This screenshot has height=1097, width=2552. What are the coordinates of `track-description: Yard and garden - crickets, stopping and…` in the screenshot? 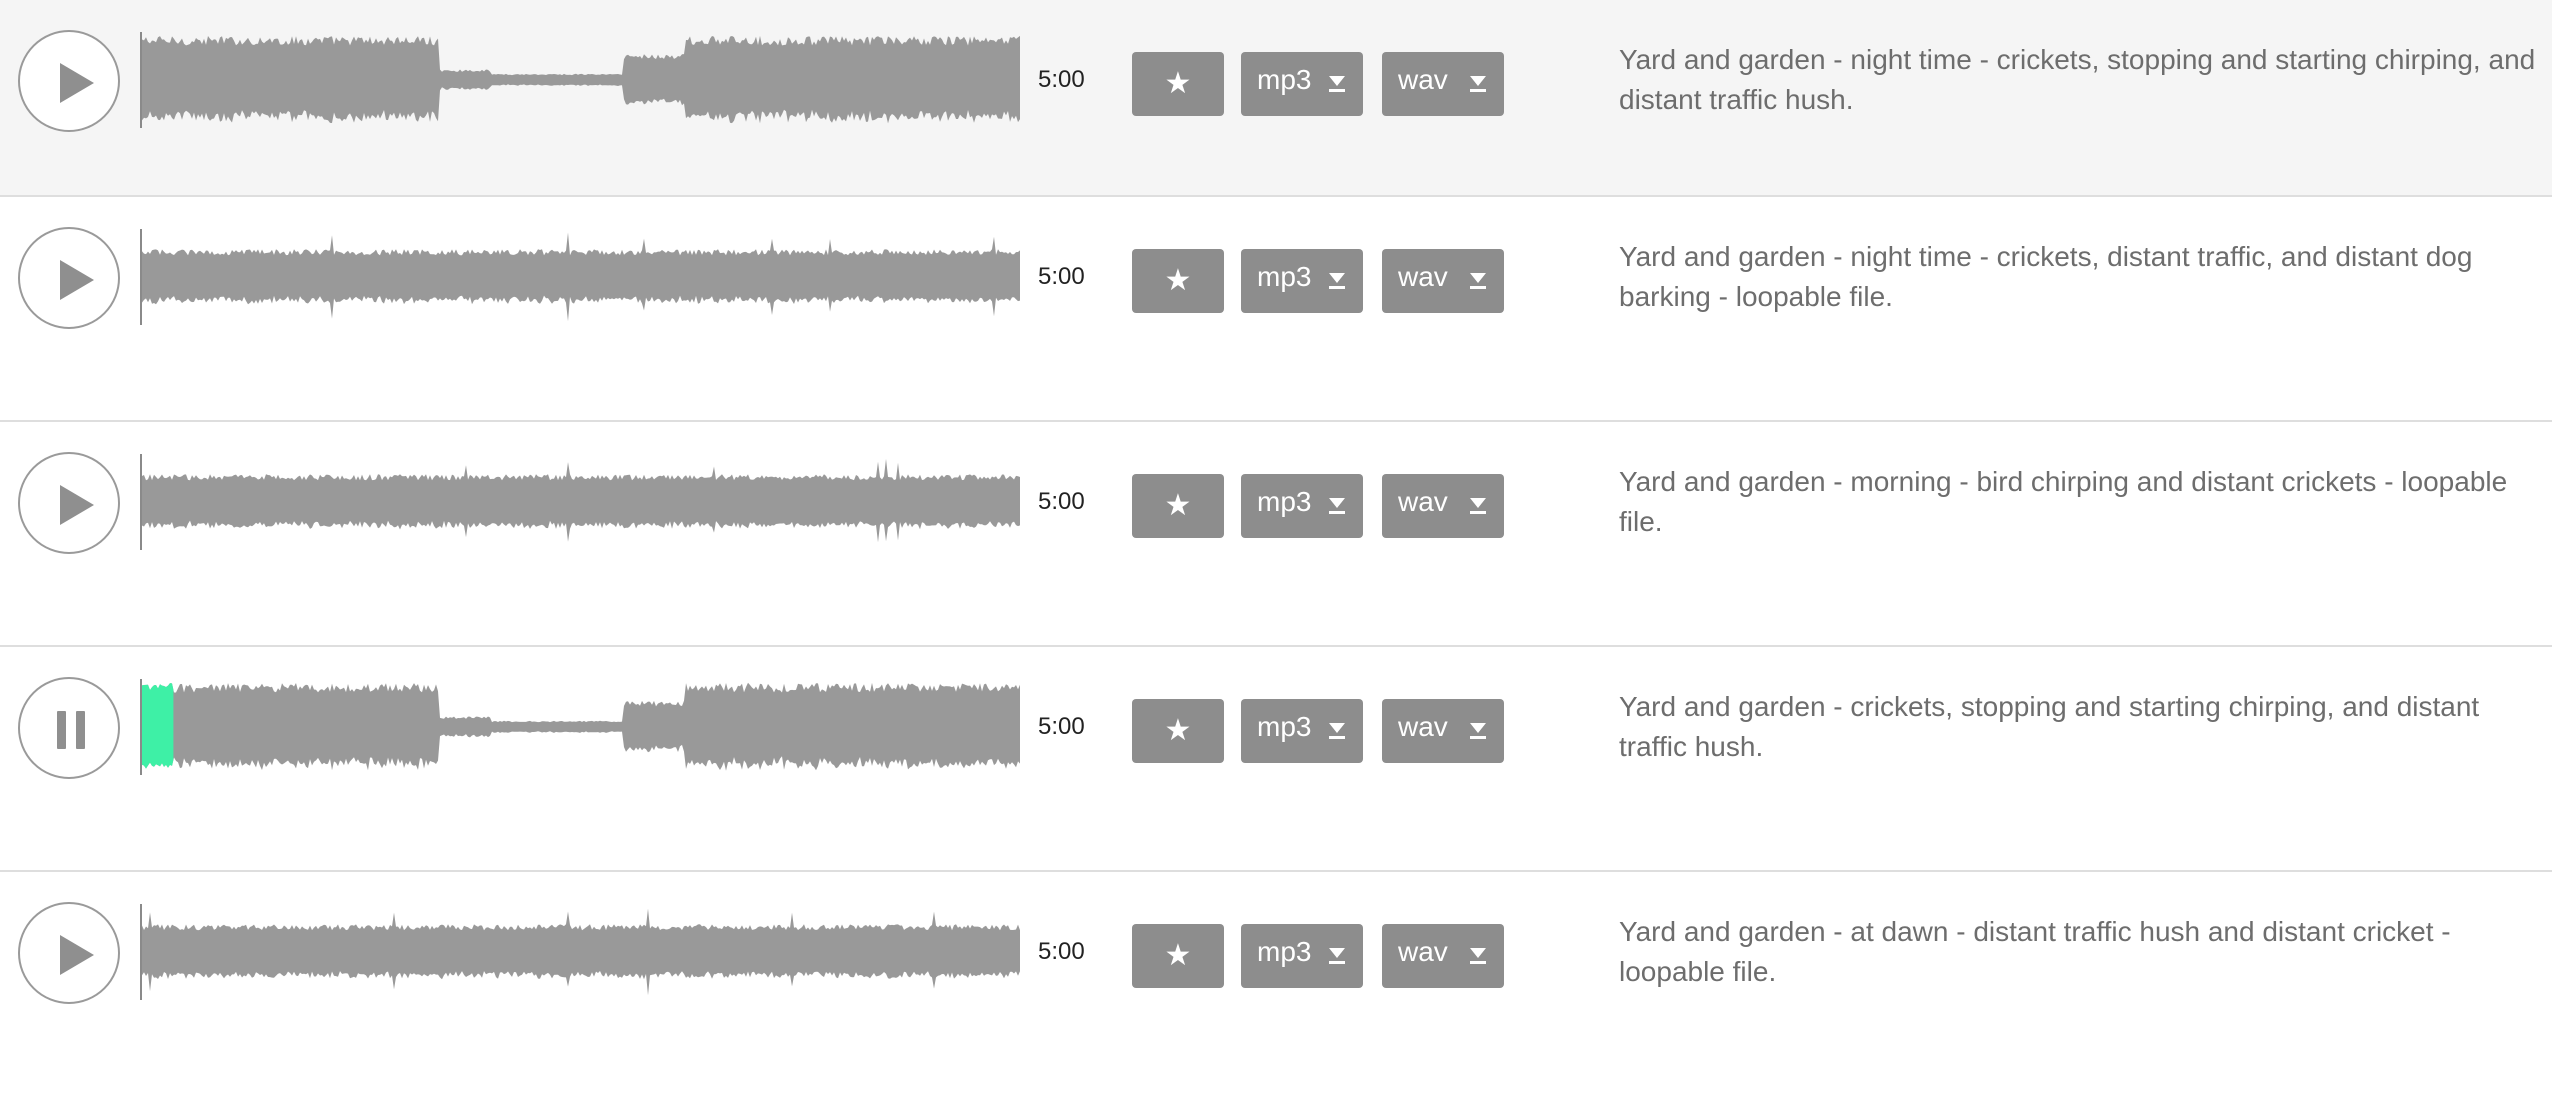 It's located at (2049, 726).